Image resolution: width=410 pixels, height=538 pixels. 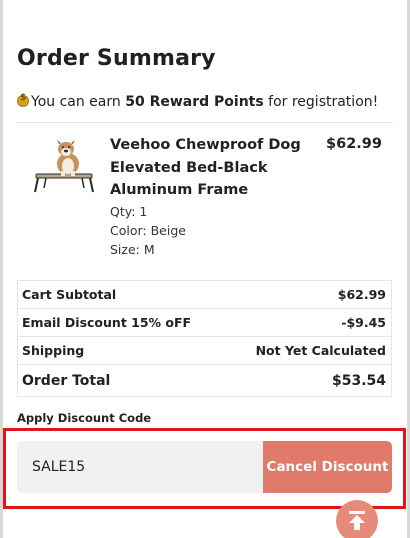 What do you see at coordinates (363, 322) in the screenshot?
I see `totals-value: -$9.45` at bounding box center [363, 322].